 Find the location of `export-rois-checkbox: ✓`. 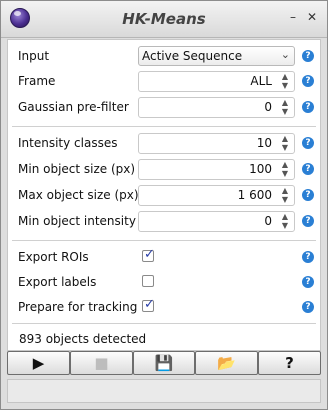

export-rois-checkbox: ✓ is located at coordinates (148, 254).